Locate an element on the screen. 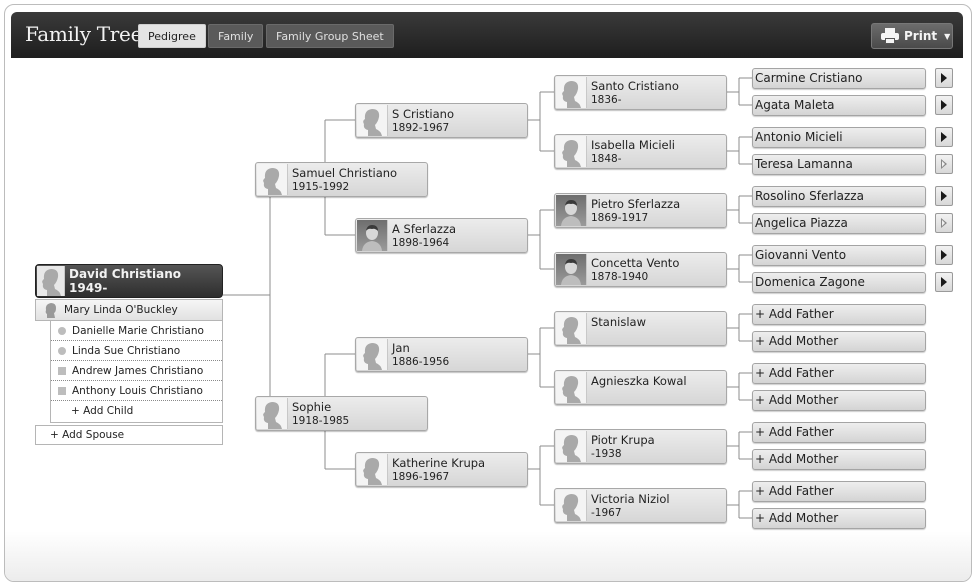 The width and height of the screenshot is (977, 587). person-dates: 1898-1964 is located at coordinates (421, 243).